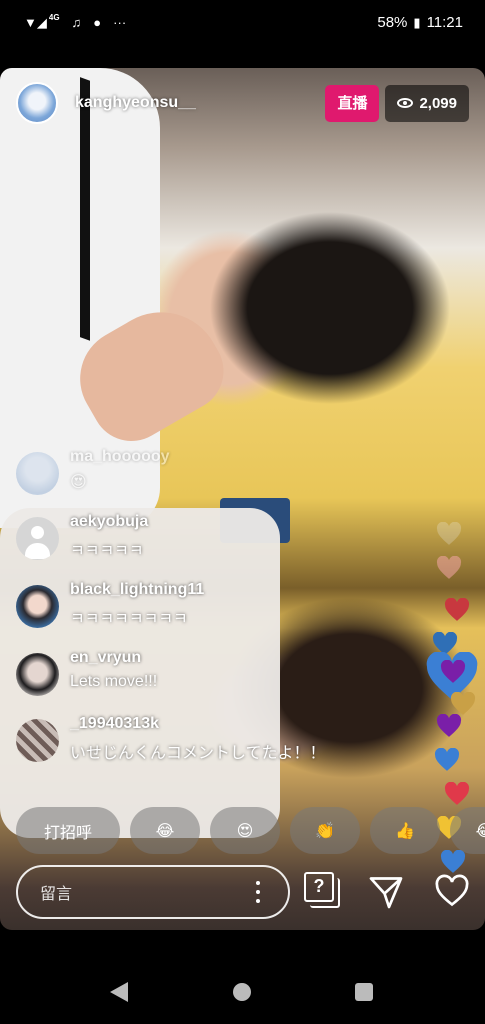  Describe the element at coordinates (242, 22) in the screenshot. I see `status-bar: ▼◢ 4G ♫ ● ··· 58% ▮ 11:21` at that location.